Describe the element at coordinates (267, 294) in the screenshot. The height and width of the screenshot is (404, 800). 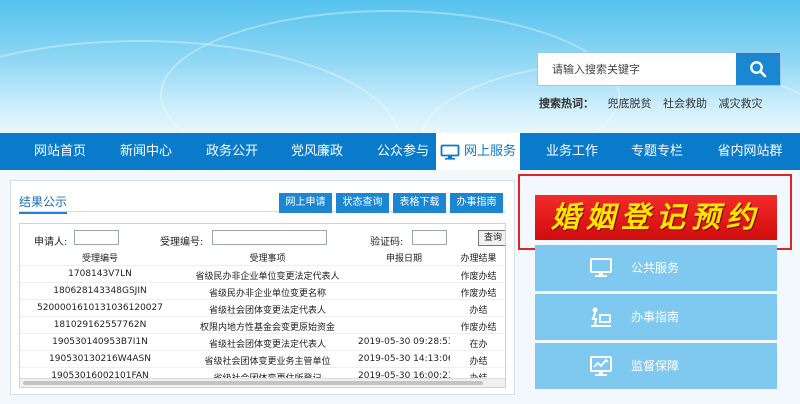
I see `item-cell: 省级民办非企业单位变更名称` at that location.